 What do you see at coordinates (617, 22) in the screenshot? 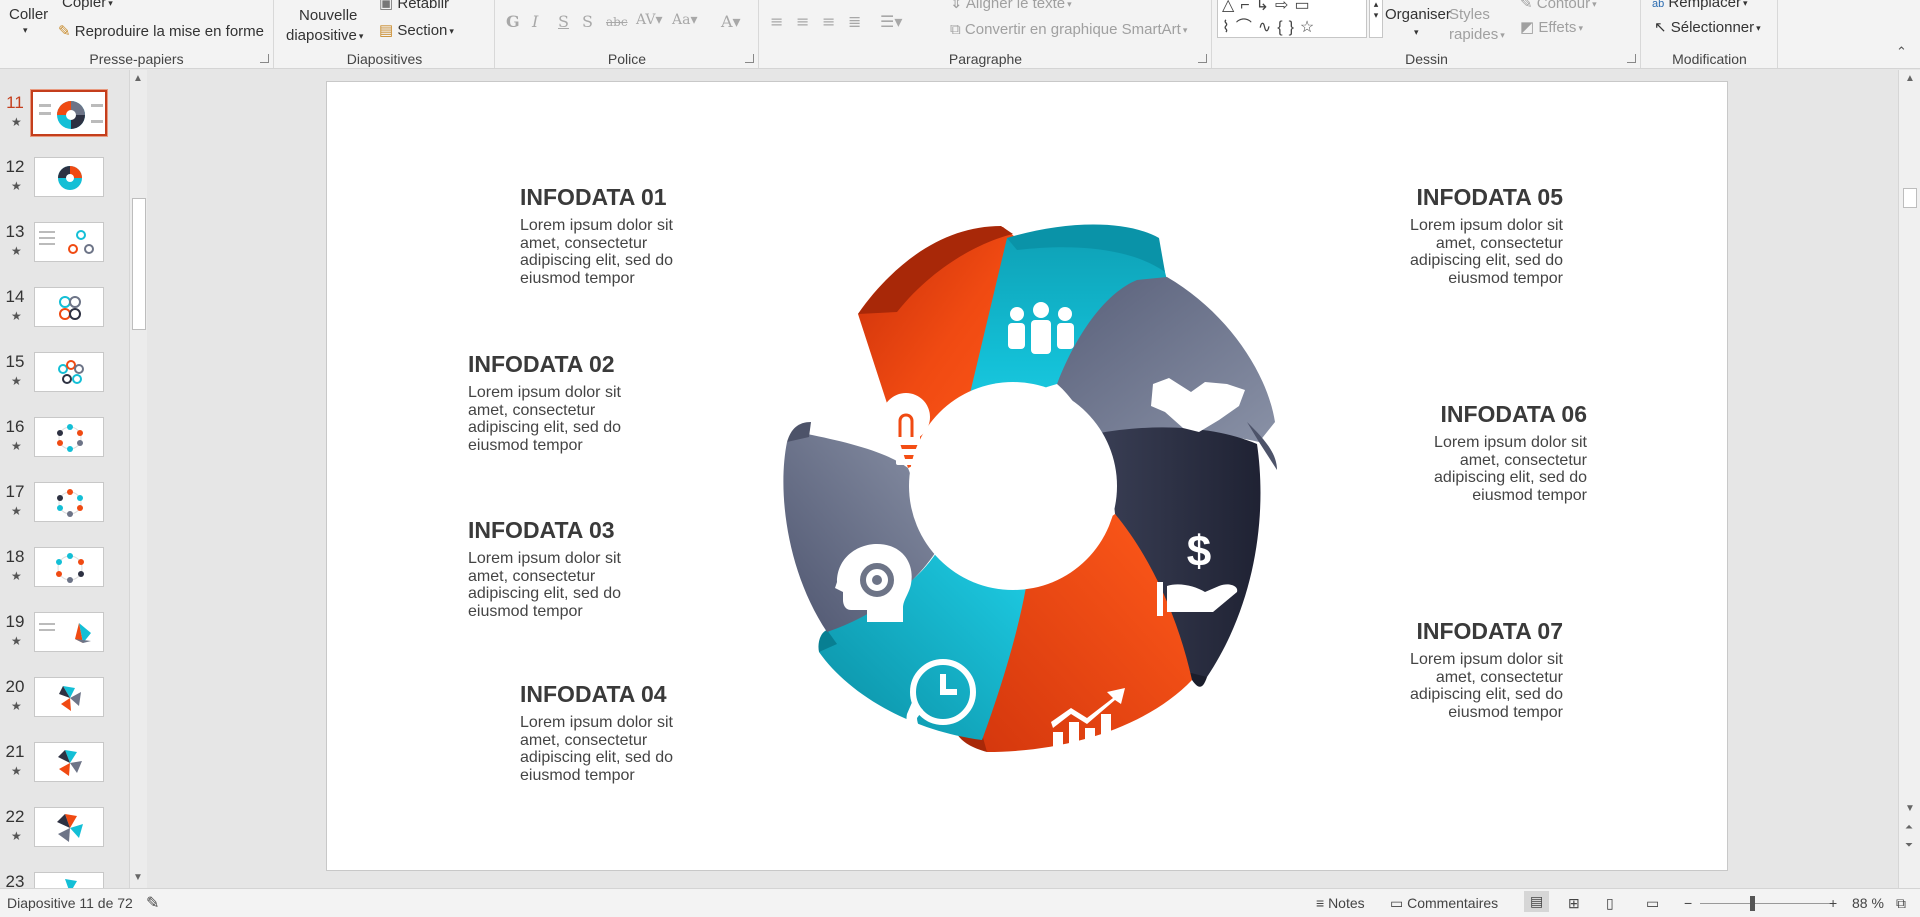
I see `strikethrough-icon: abc` at bounding box center [617, 22].